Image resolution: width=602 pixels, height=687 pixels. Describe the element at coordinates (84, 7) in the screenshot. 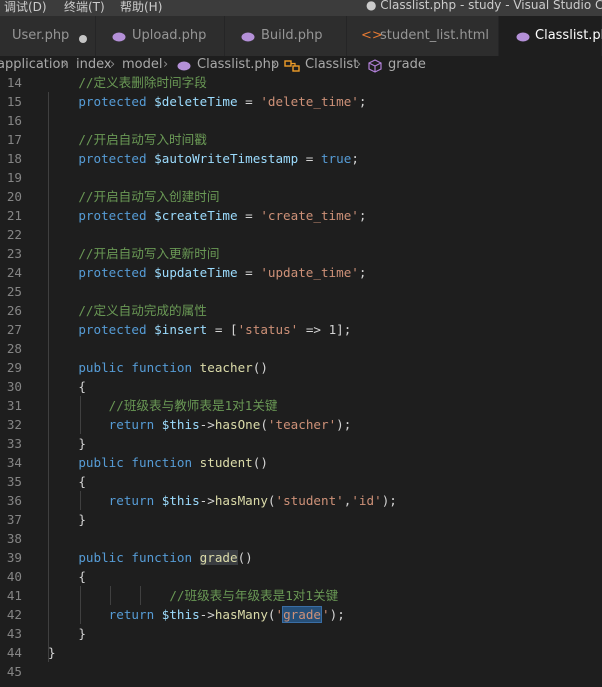

I see `menu-terminal: 终端(T)` at that location.